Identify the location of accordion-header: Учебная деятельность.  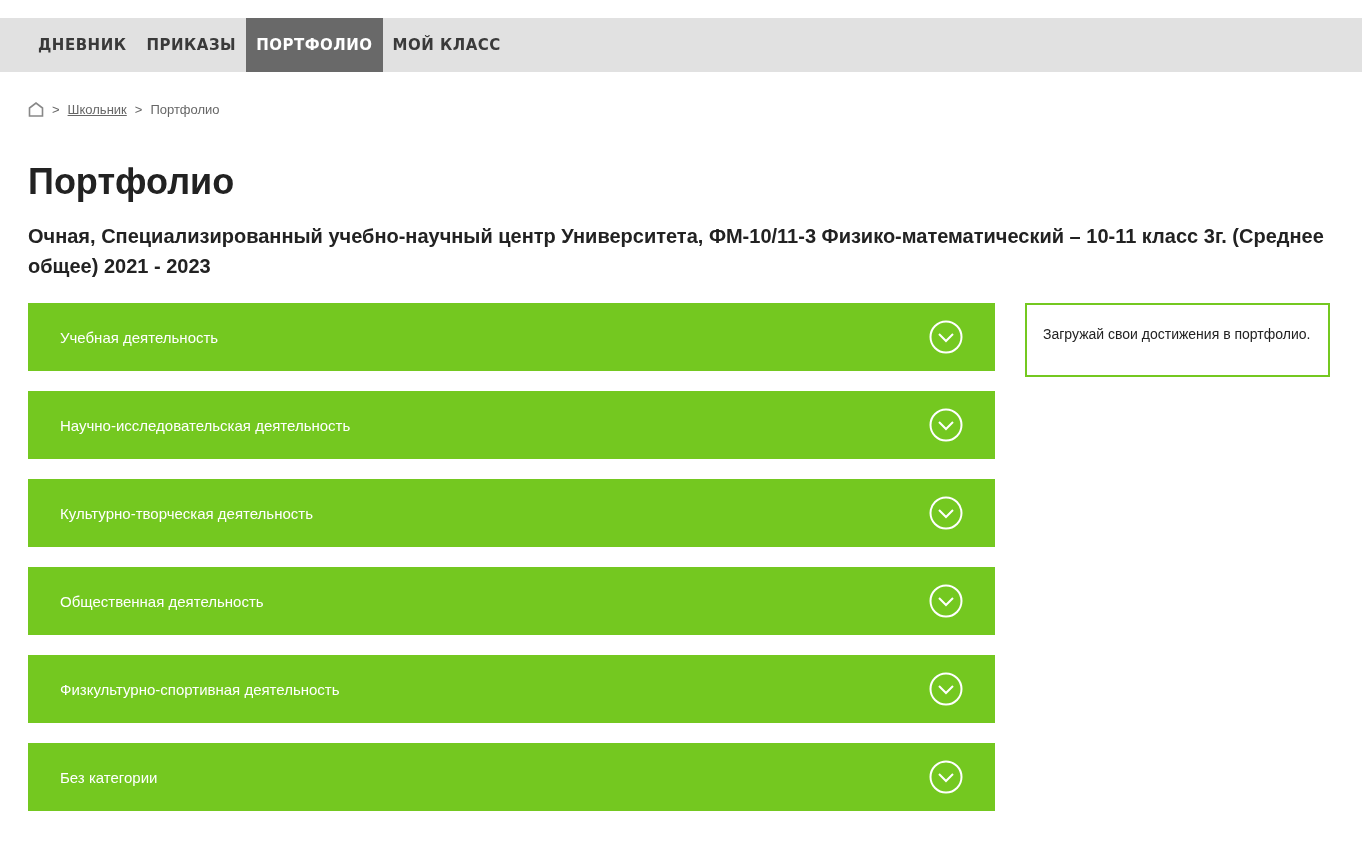
(511, 337).